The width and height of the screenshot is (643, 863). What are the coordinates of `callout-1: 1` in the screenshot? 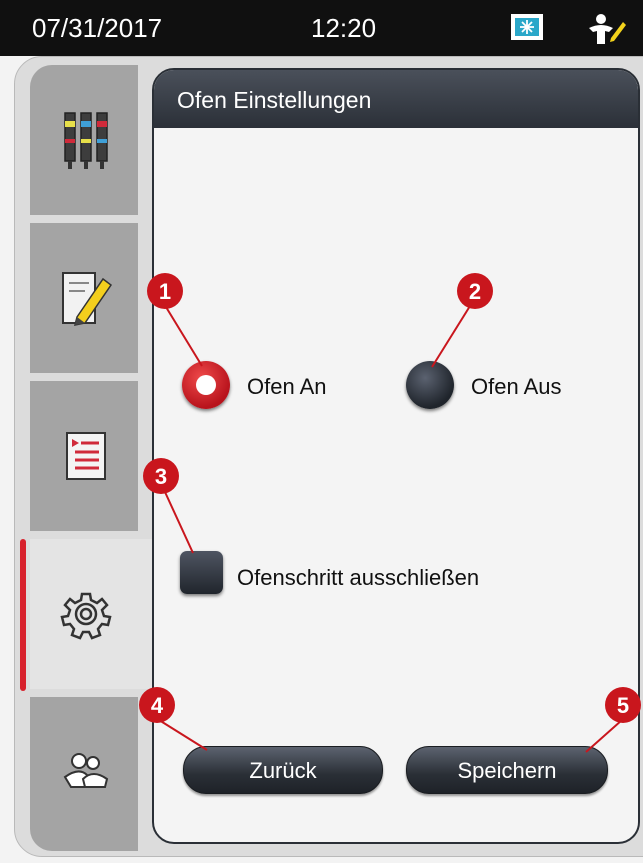 It's located at (165, 291).